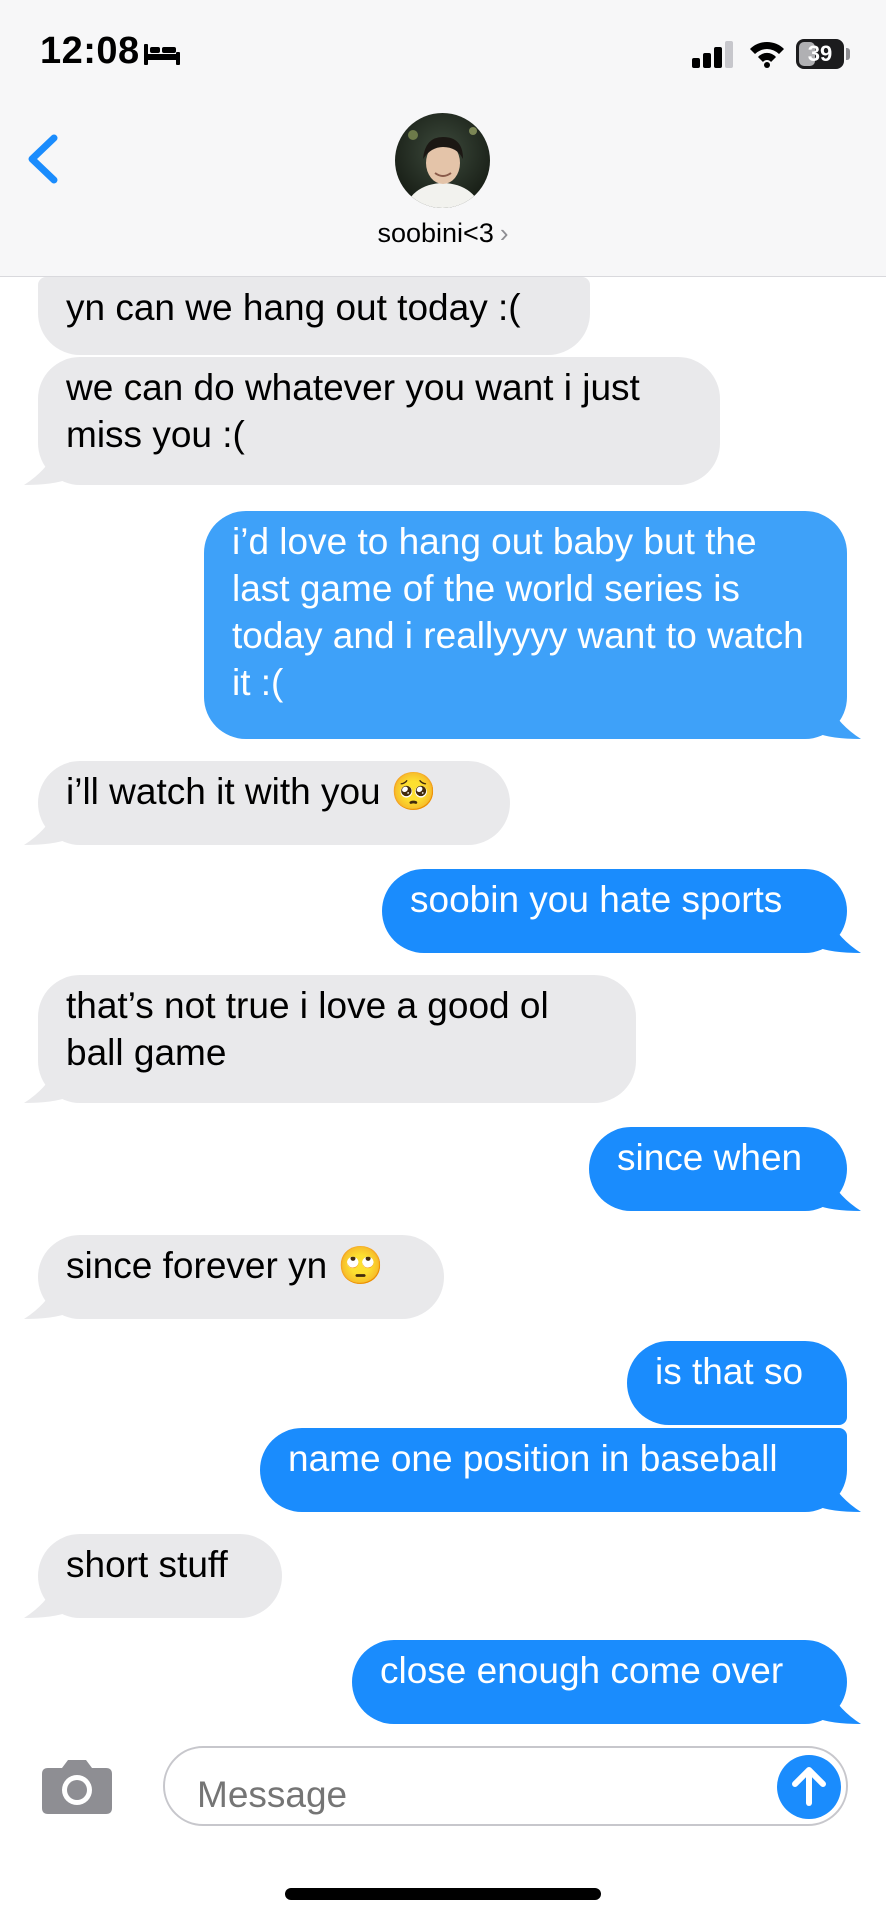  I want to click on status-bar: 12:08 39, so click(443, 55).